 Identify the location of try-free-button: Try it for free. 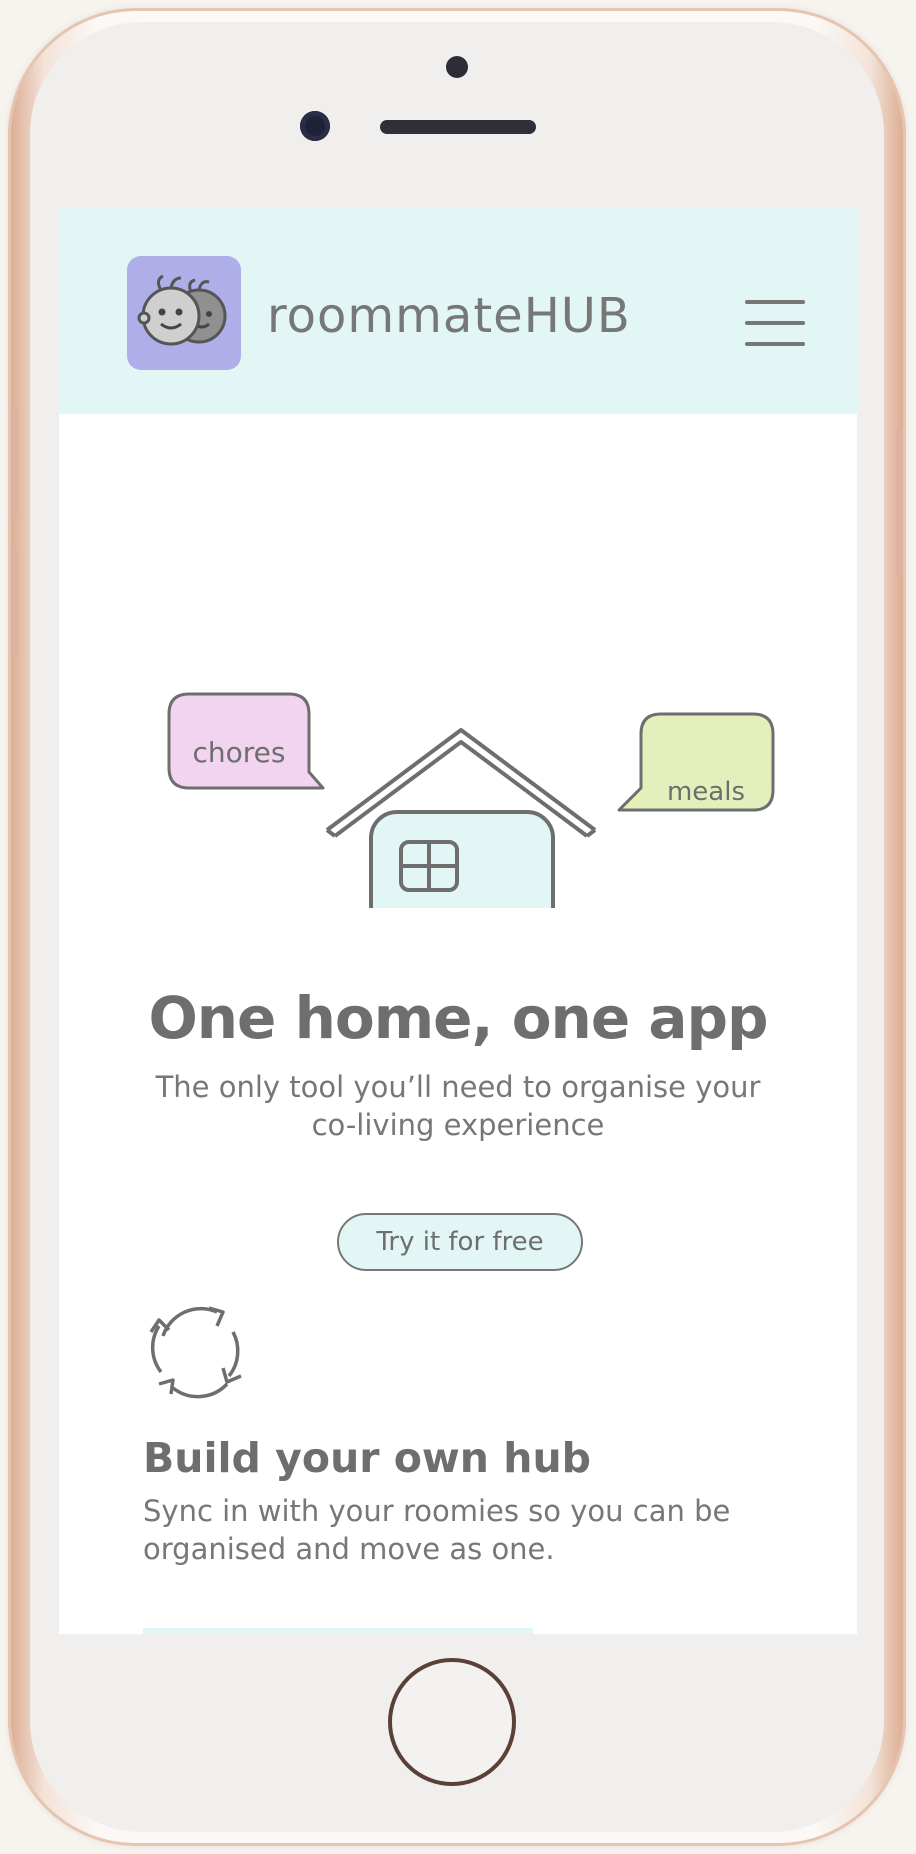
(460, 1242).